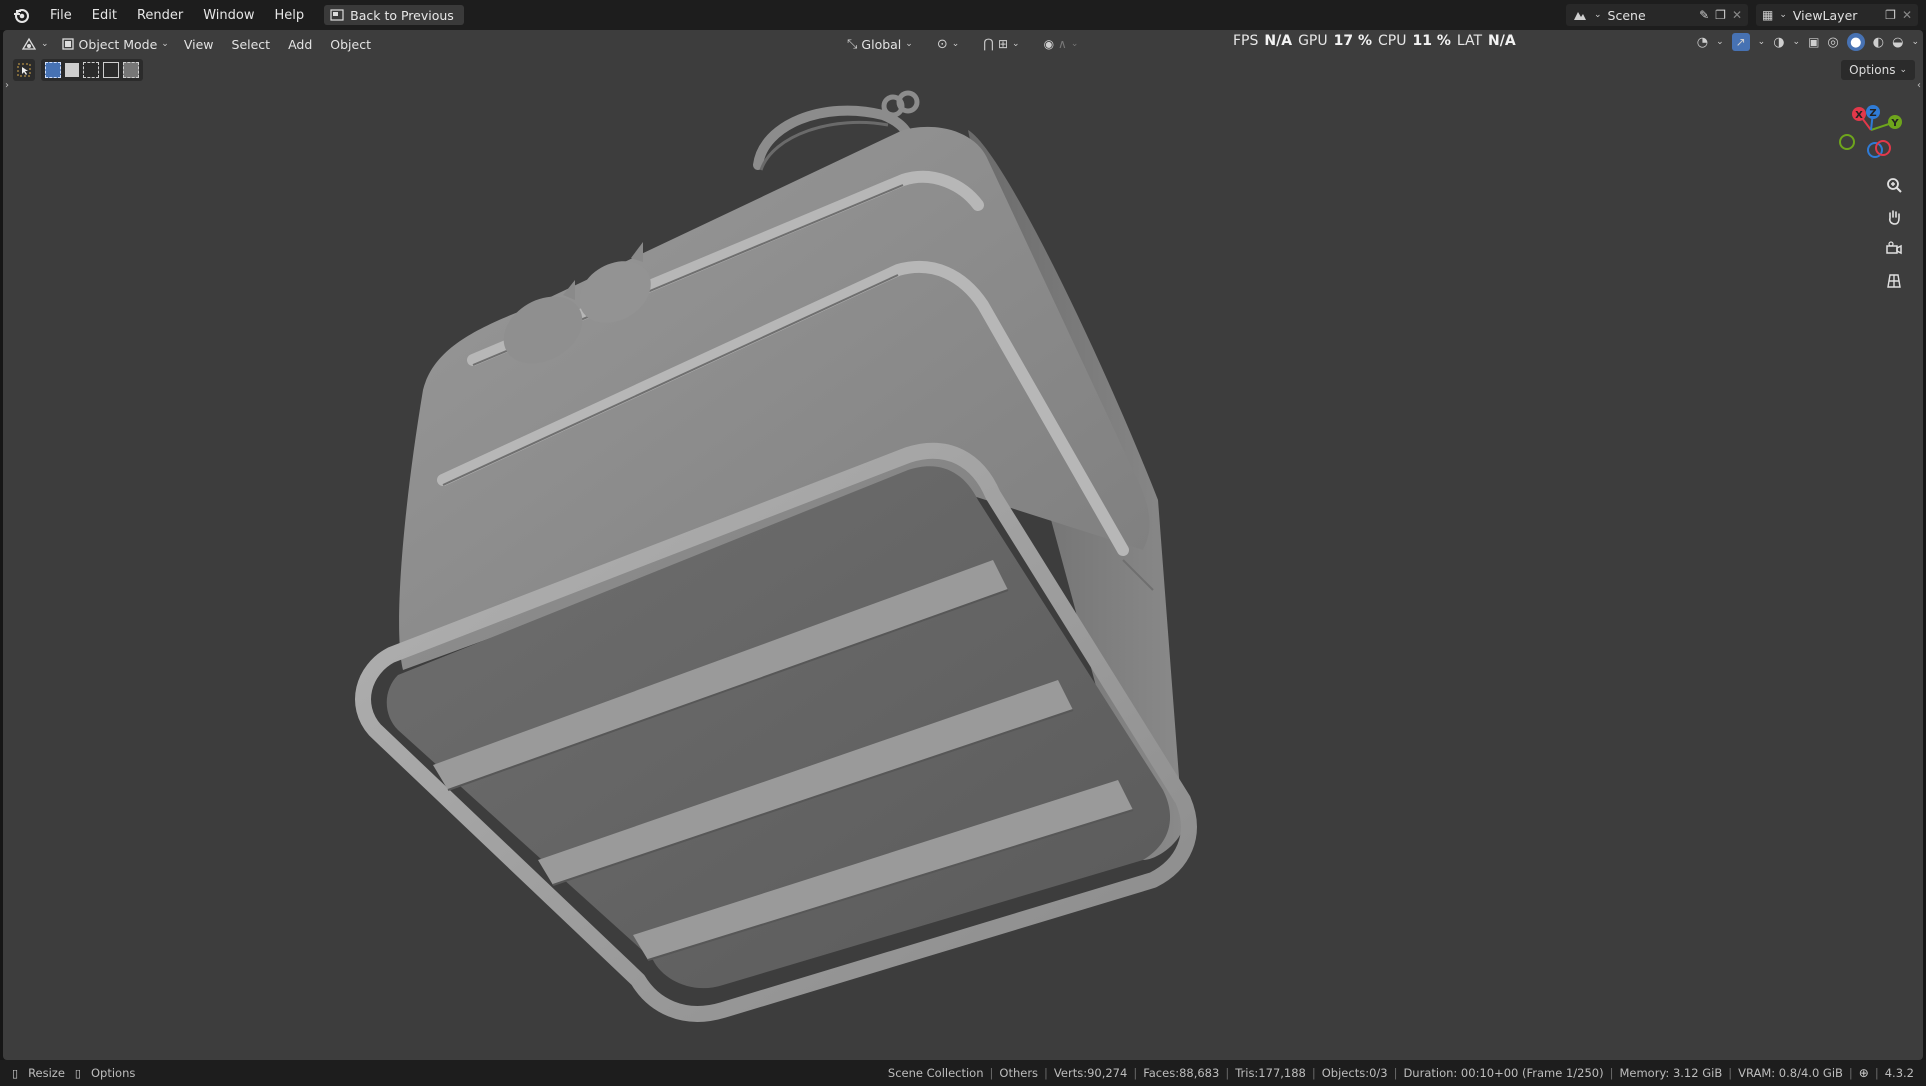  Describe the element at coordinates (1181, 1073) in the screenshot. I see `faces-count: Faces:88,683` at that location.